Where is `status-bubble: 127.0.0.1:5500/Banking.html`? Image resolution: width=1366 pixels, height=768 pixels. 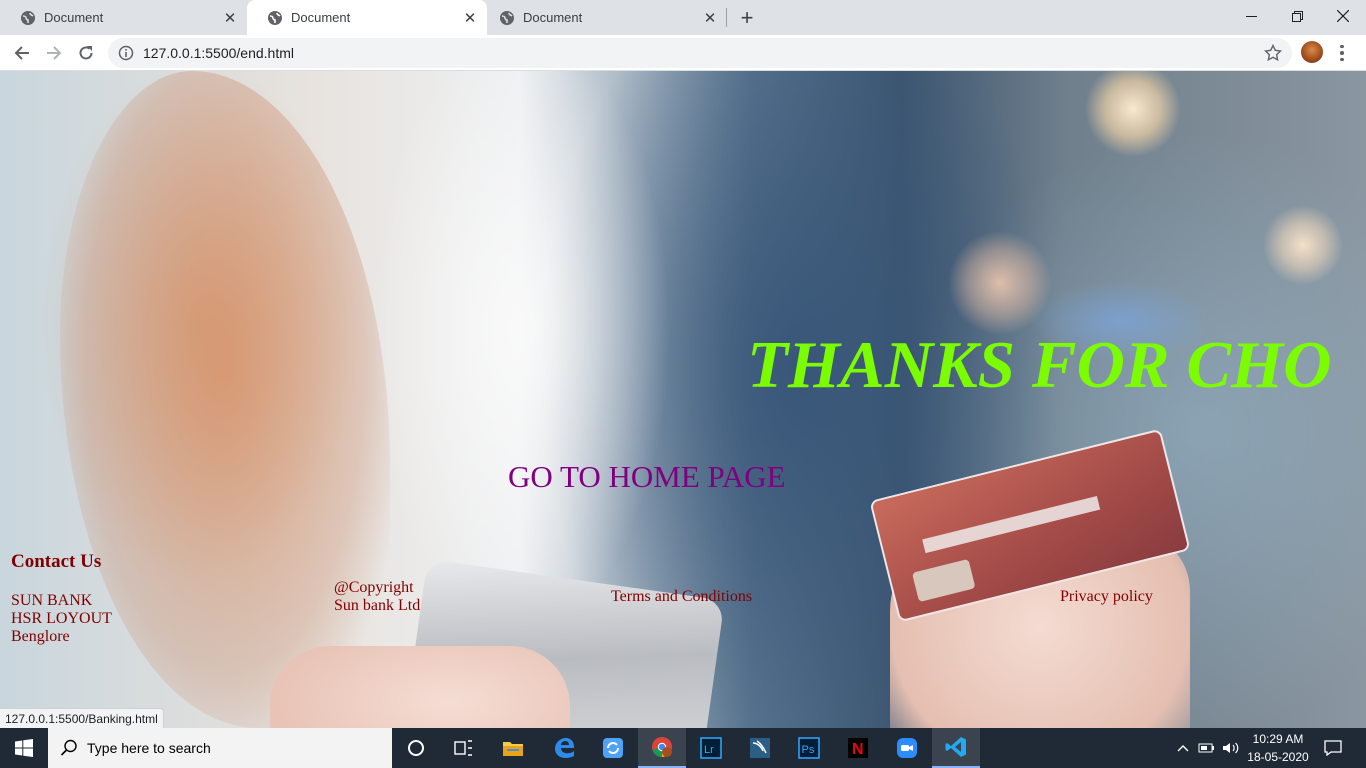
status-bubble: 127.0.0.1:5500/Banking.html is located at coordinates (82, 718).